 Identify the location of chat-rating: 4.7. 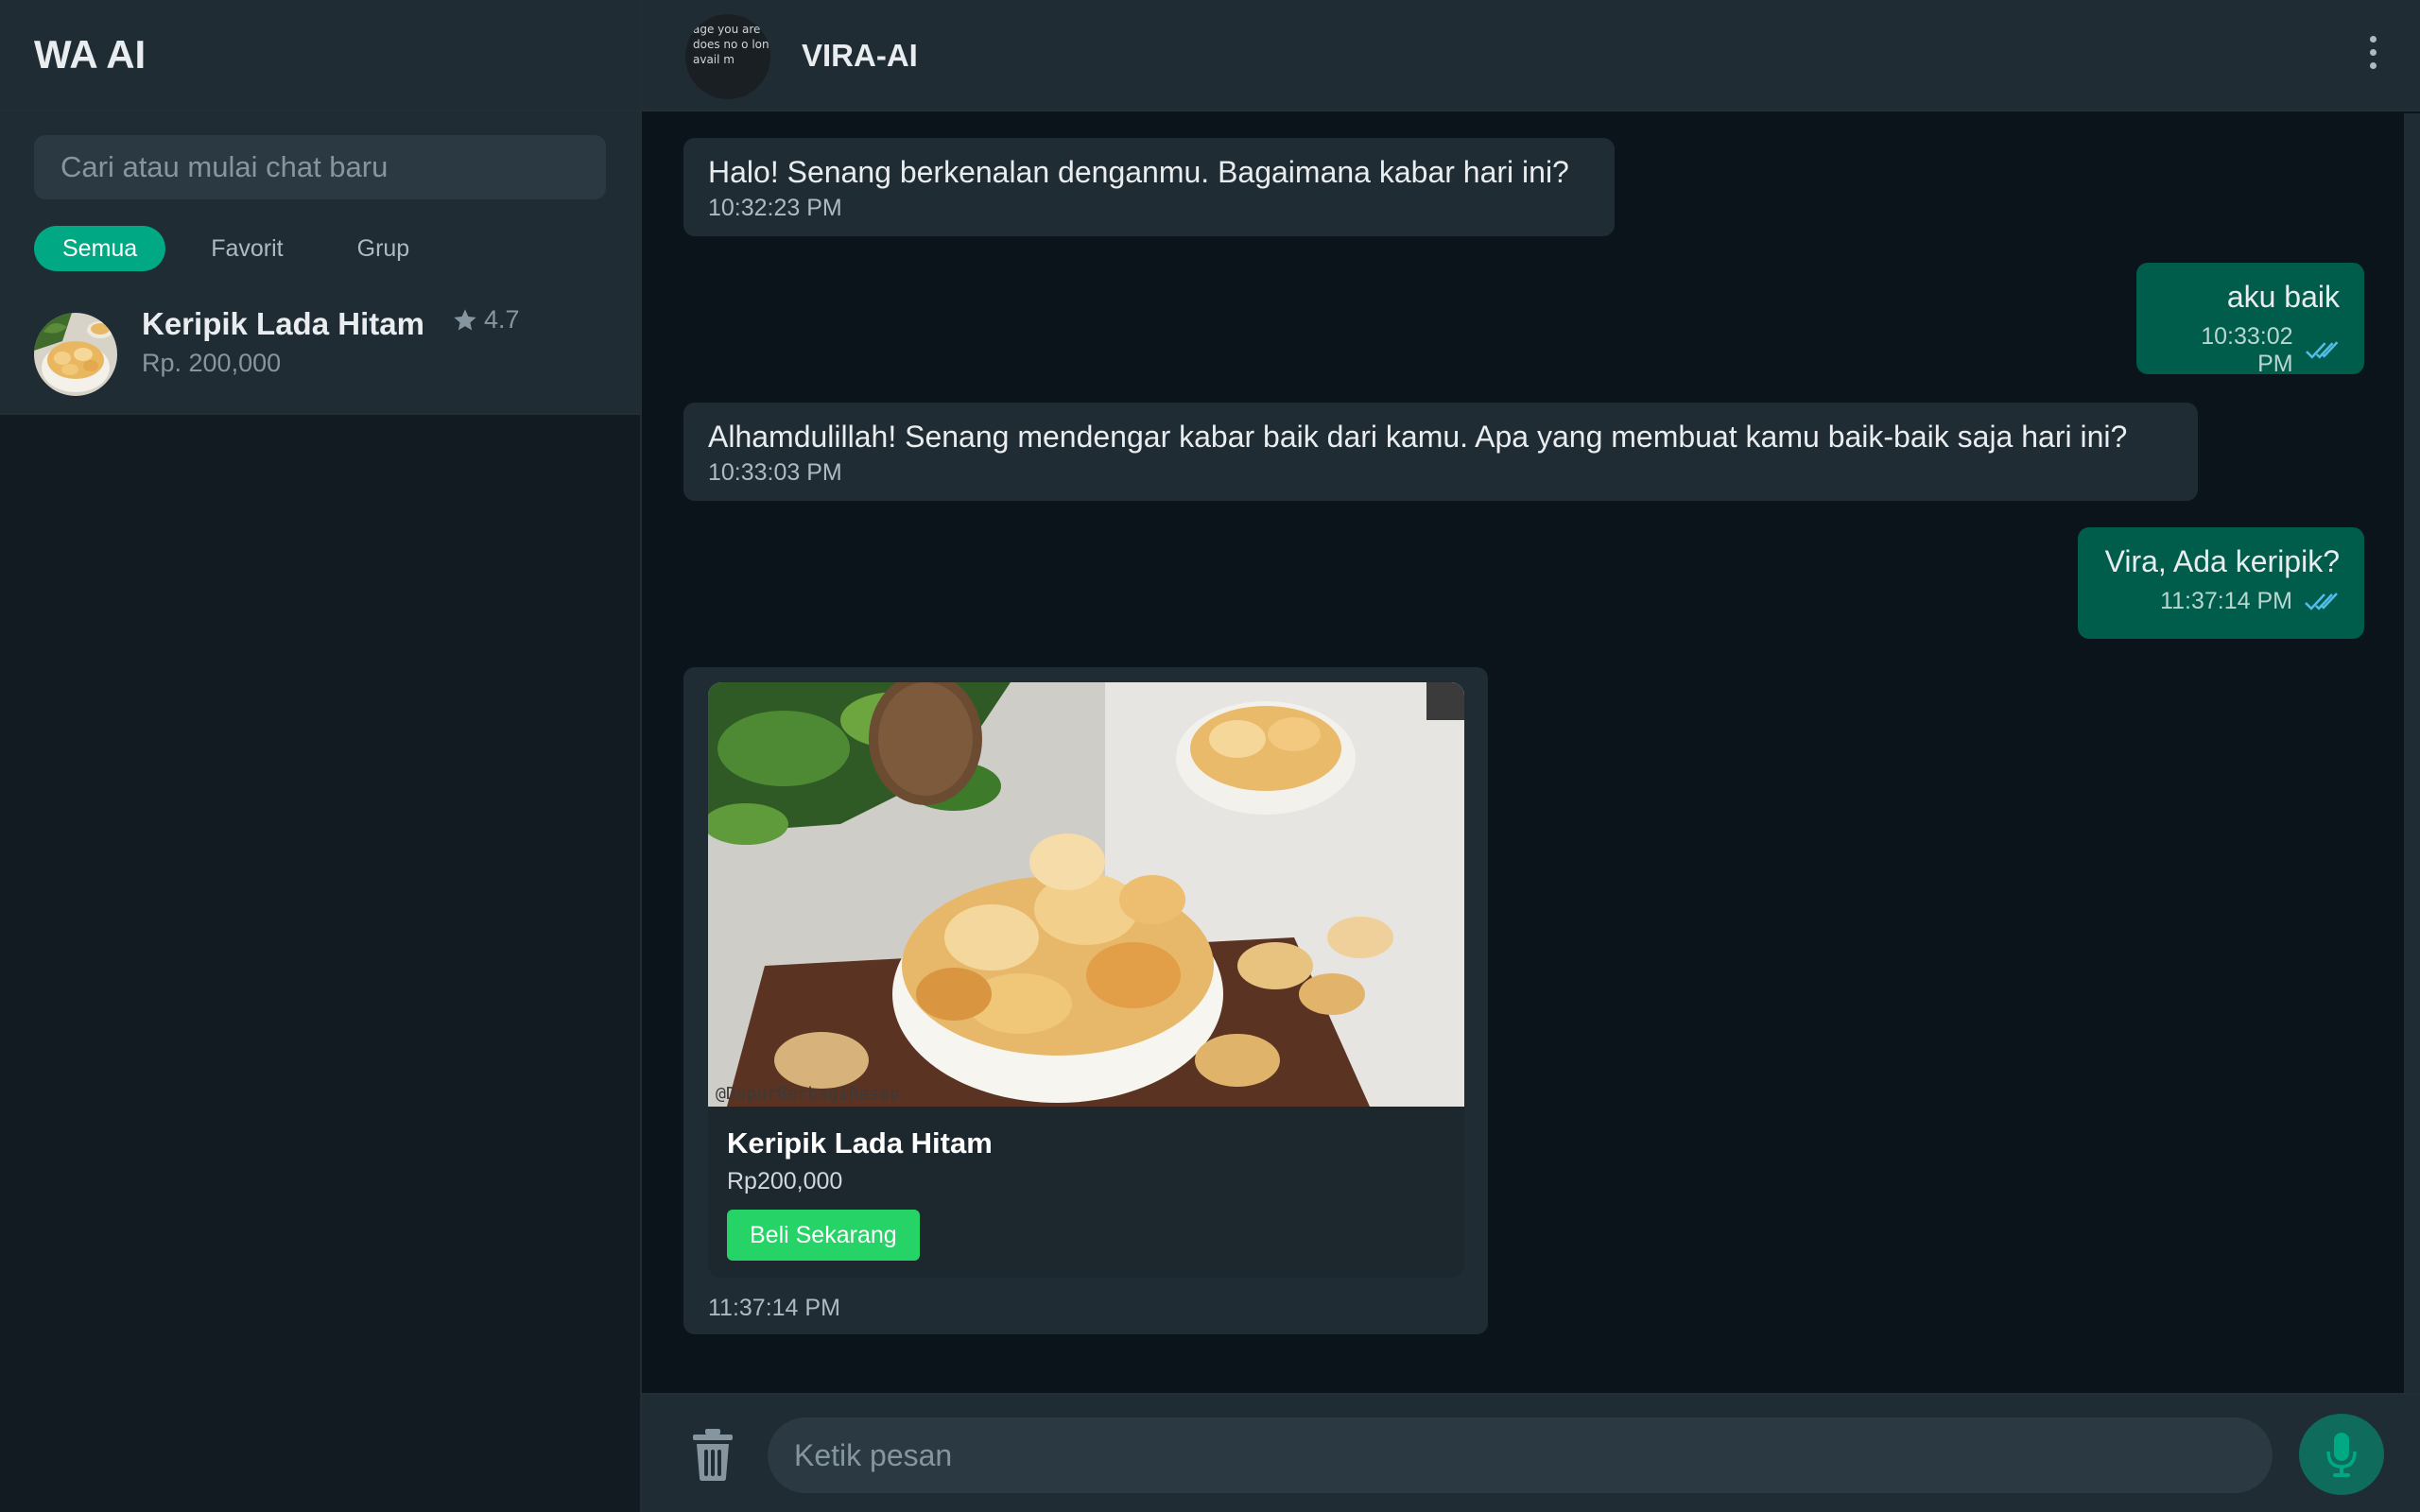
(486, 320).